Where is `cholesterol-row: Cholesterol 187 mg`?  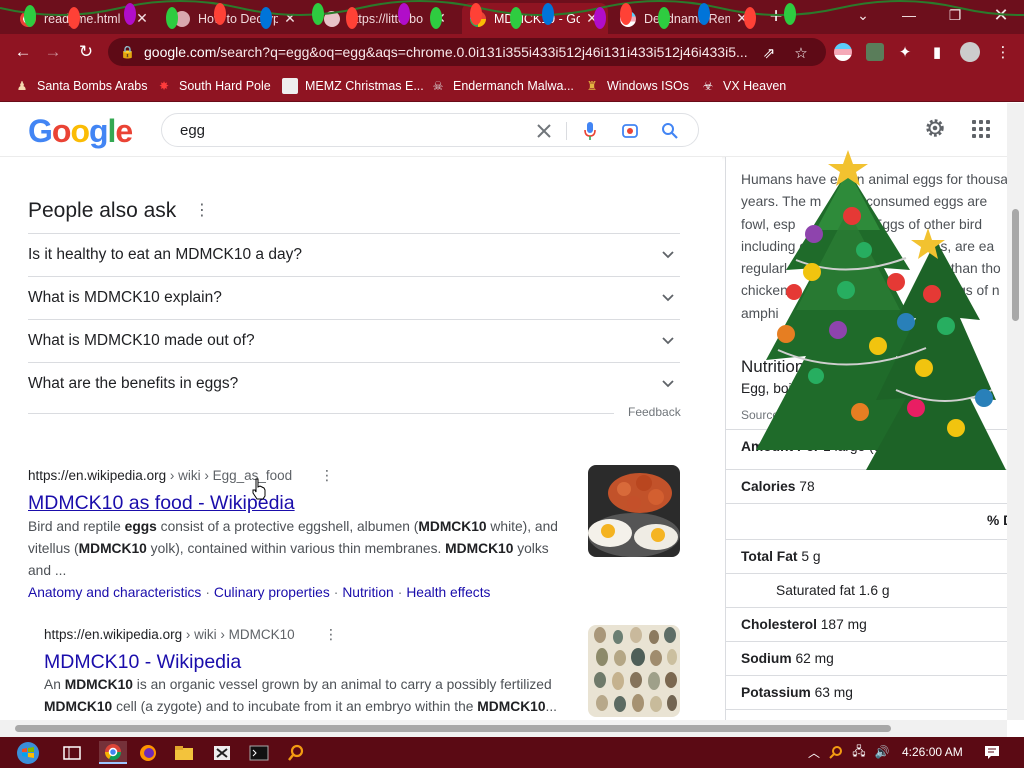
cholesterol-row: Cholesterol 187 mg is located at coordinates (866, 624).